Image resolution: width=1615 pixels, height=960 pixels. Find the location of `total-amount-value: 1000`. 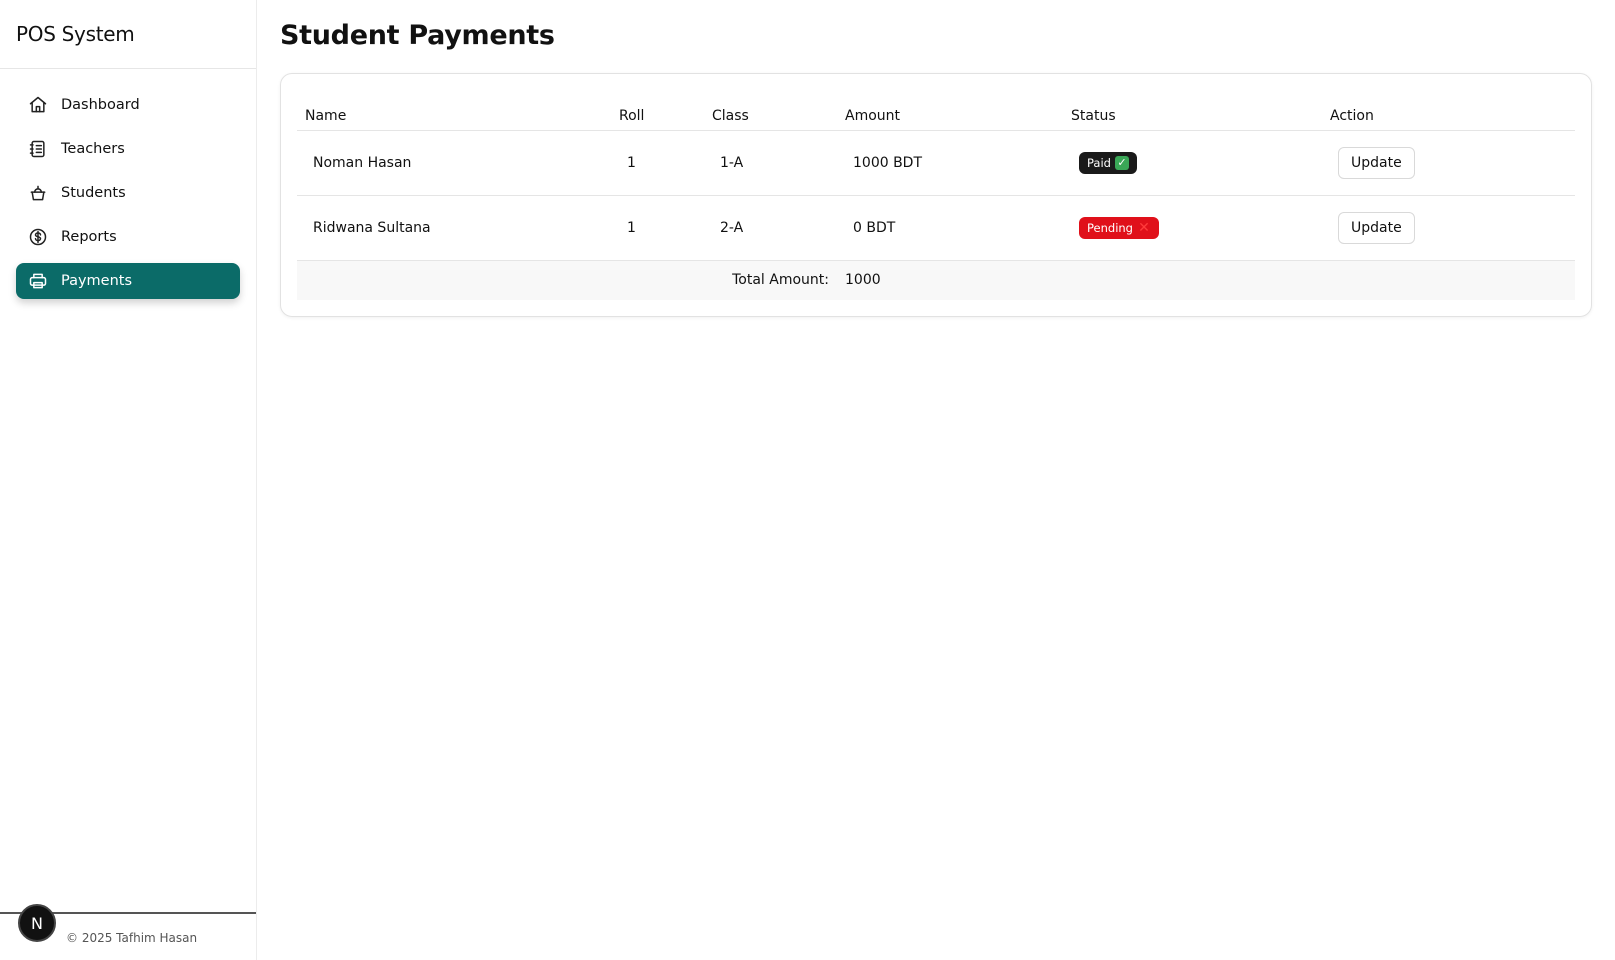

total-amount-value: 1000 is located at coordinates (958, 280).